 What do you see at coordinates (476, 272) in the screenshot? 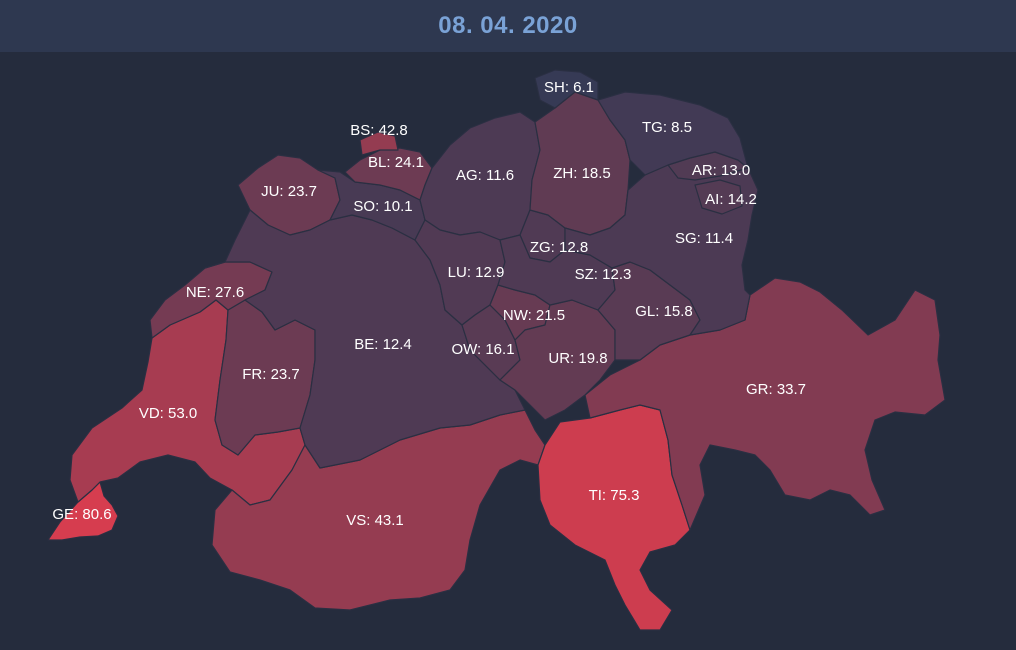
I see `label-LU: LU: 12.9` at bounding box center [476, 272].